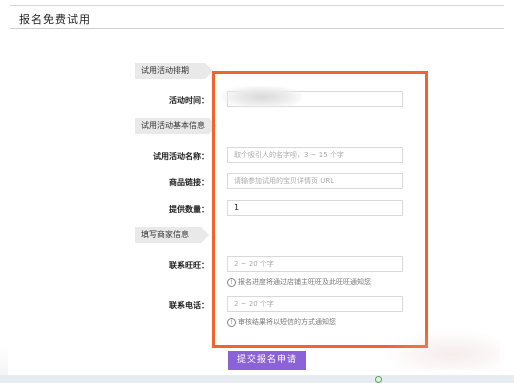  I want to click on activity-name-label: 试用活动名称：, so click(181, 156).